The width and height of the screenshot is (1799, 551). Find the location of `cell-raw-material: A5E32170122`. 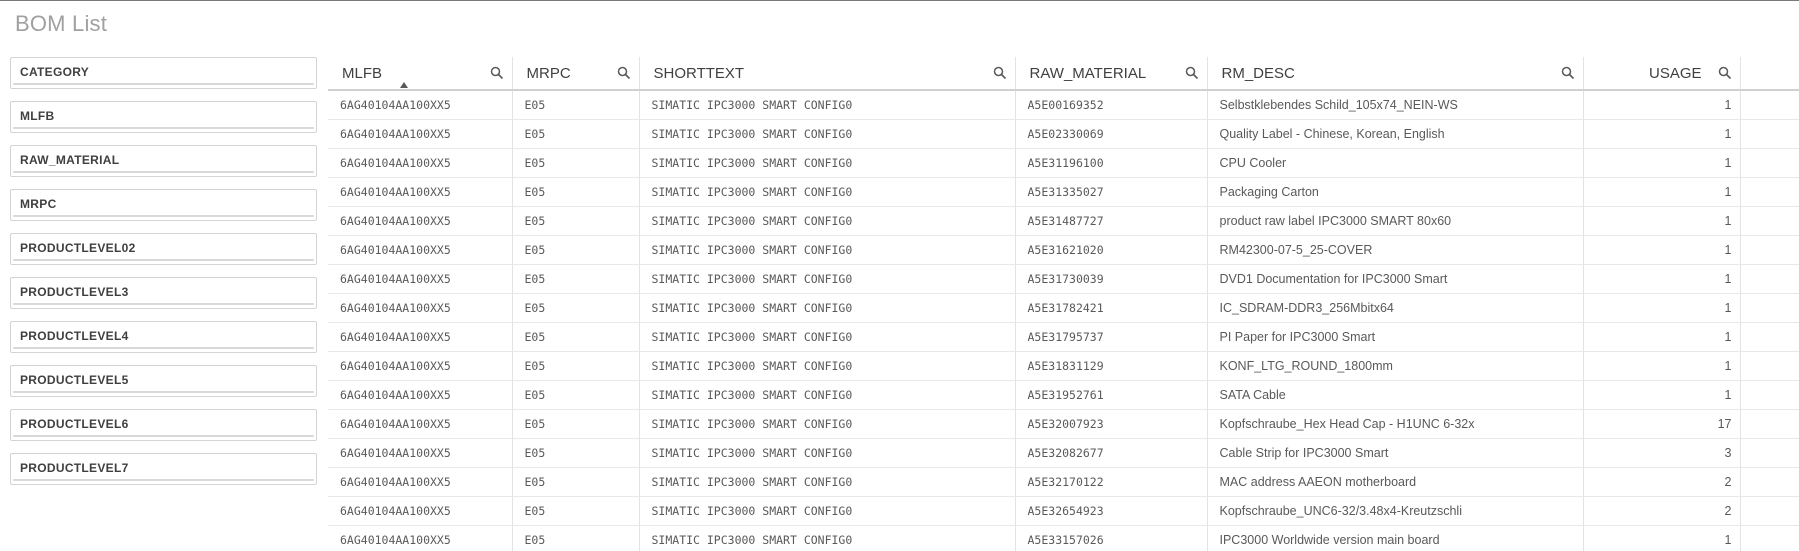

cell-raw-material: A5E32170122 is located at coordinates (1111, 482).